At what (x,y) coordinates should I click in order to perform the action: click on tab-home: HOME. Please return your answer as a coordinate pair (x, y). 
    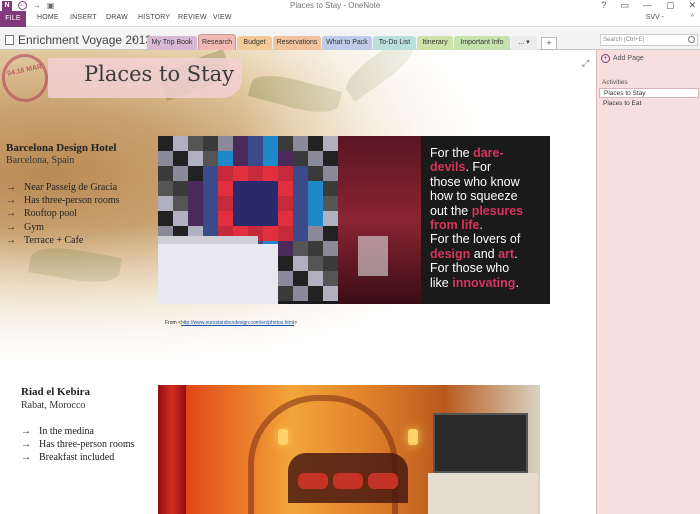
    Looking at the image, I should click on (48, 17).